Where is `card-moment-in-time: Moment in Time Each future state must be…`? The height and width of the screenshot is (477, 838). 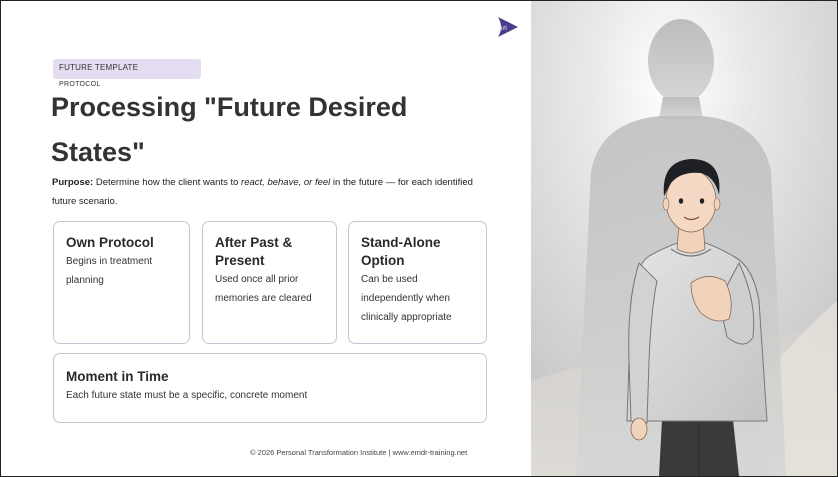 card-moment-in-time: Moment in Time Each future state must be… is located at coordinates (270, 388).